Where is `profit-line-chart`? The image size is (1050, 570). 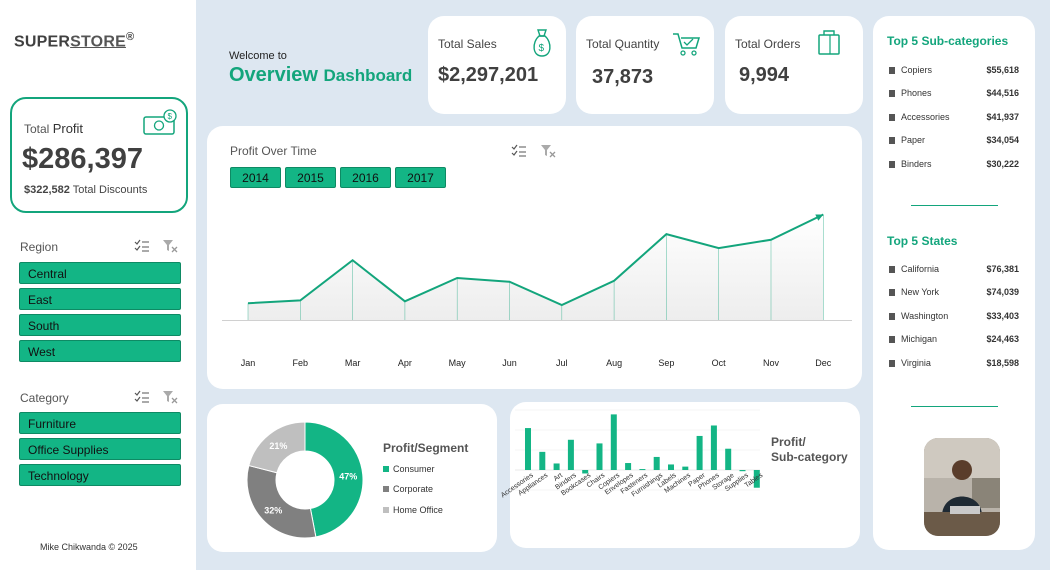
profit-line-chart is located at coordinates (537, 267).